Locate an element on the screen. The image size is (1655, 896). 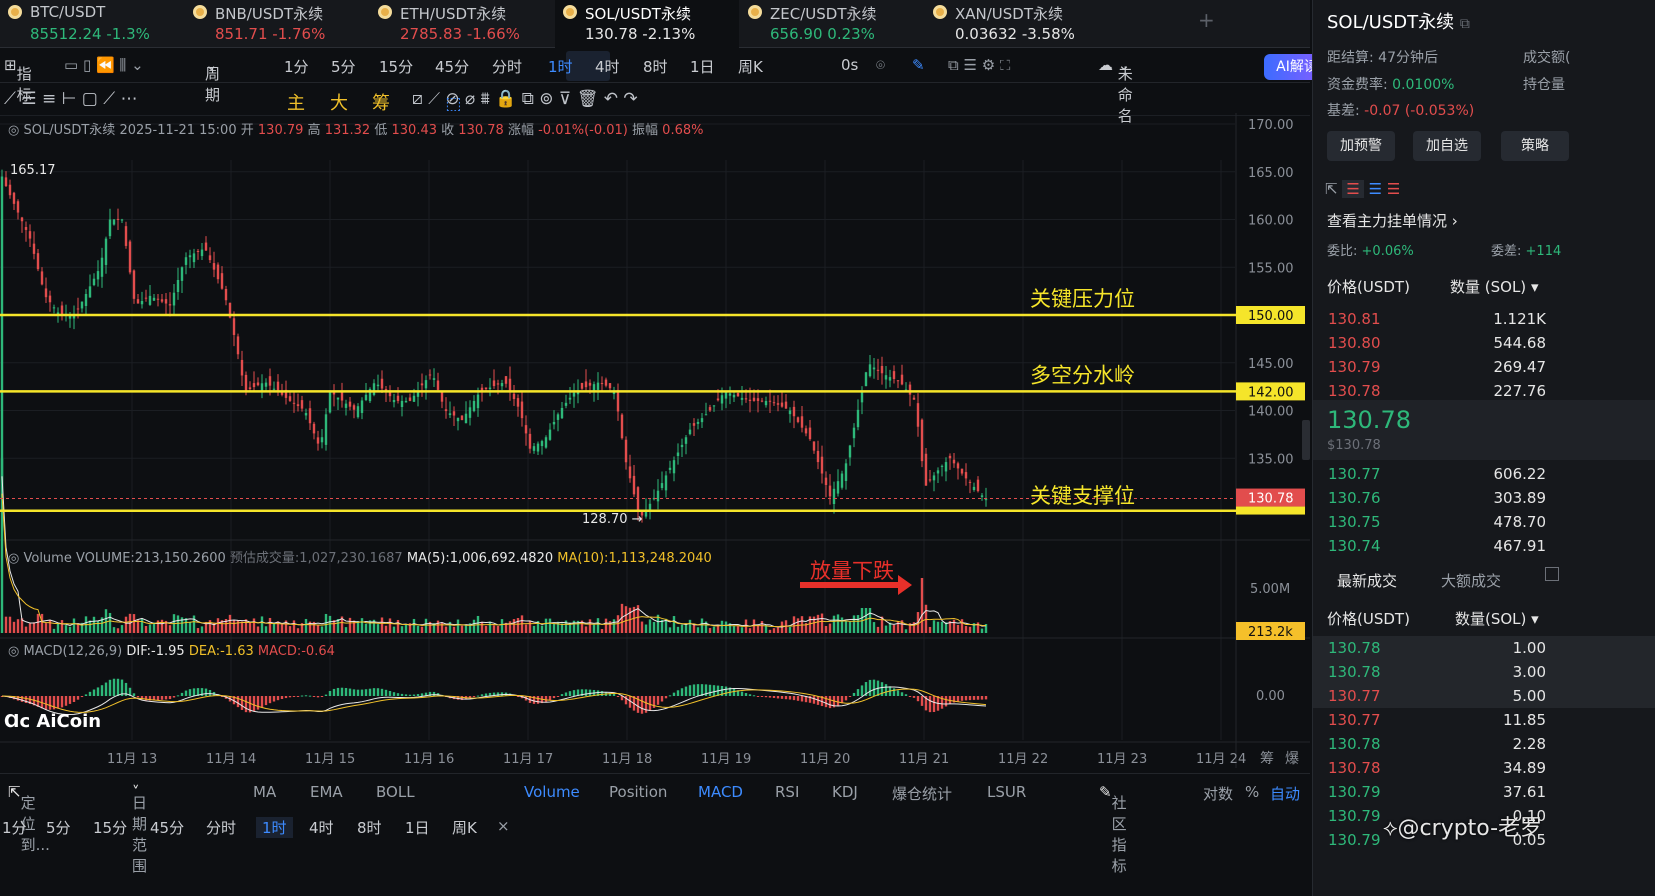
bint-timeline: 分时 is located at coordinates (221, 827).